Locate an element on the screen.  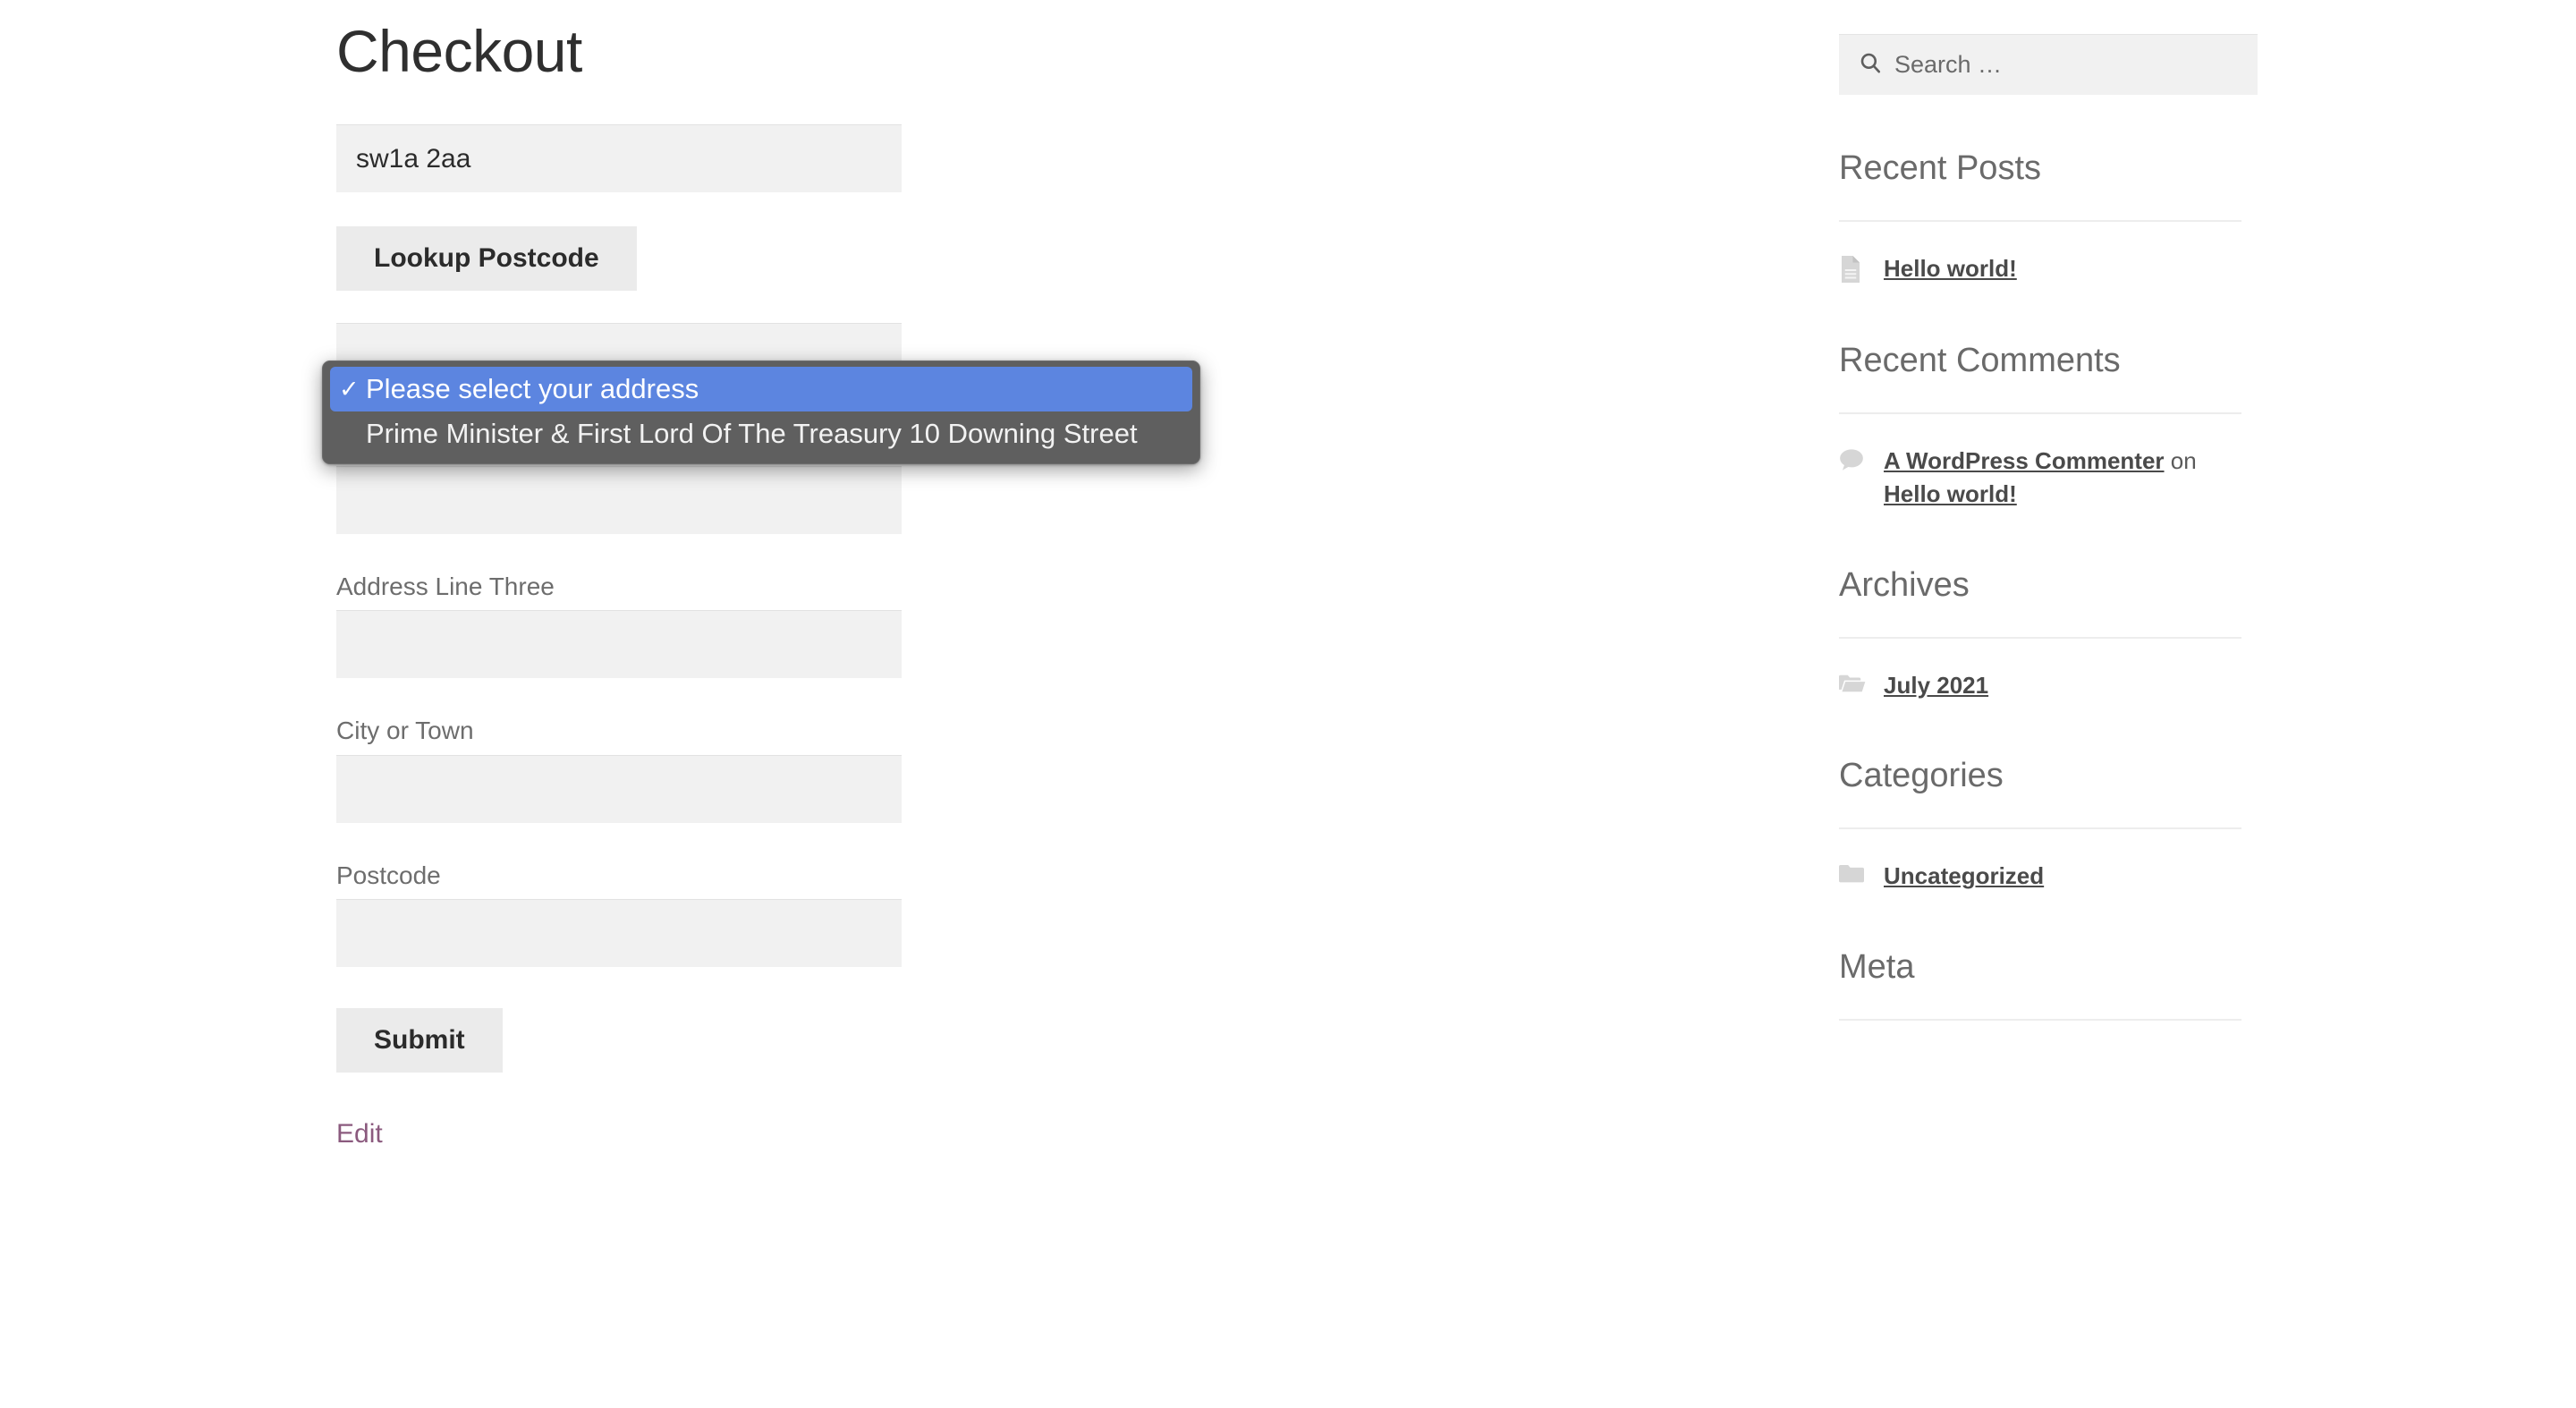
widget-title: Archives is located at coordinates (1904, 584).